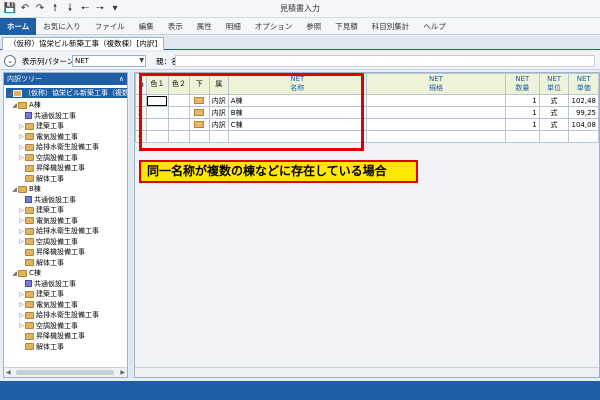  I want to click on parent-name-field, so click(385, 61).